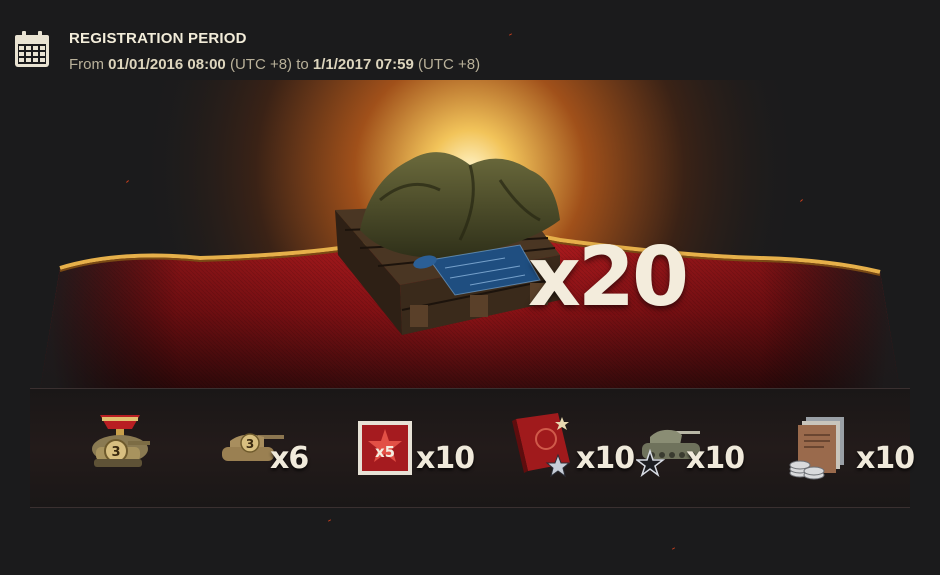  I want to click on end-timezone: (UTC +8), so click(449, 64).